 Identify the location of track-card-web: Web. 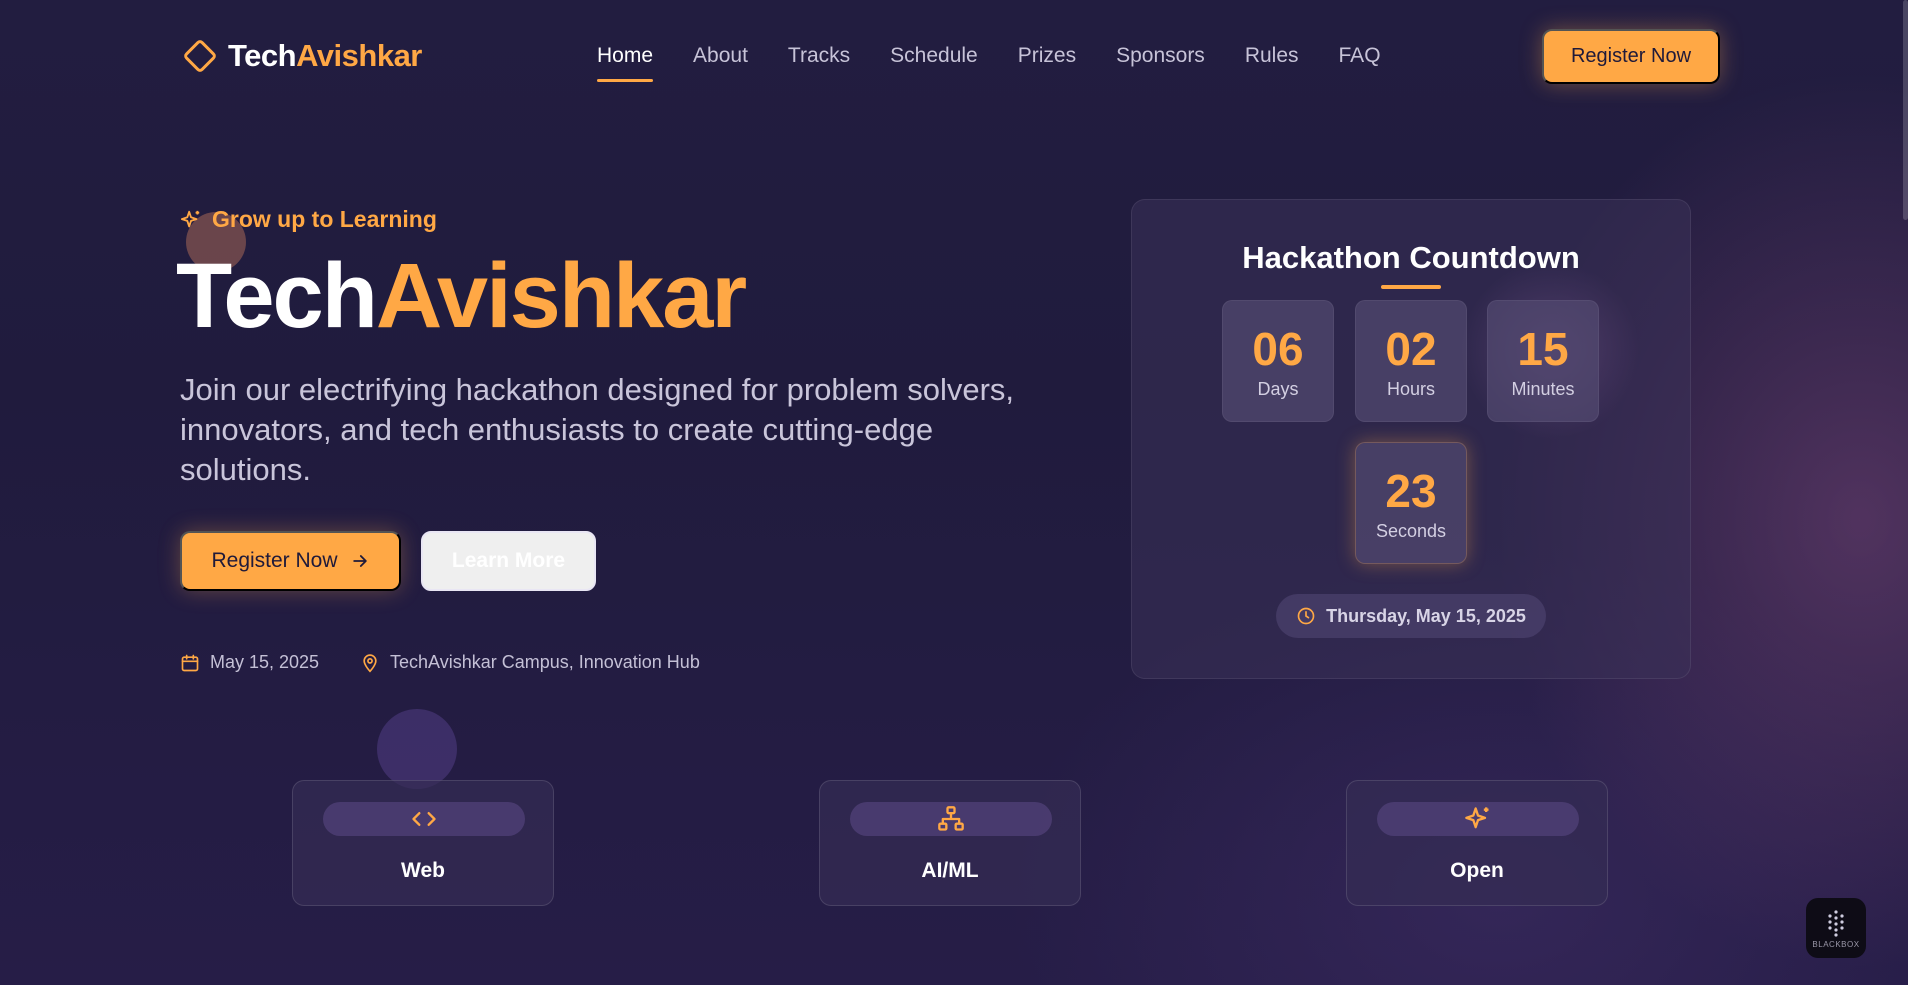
(423, 843).